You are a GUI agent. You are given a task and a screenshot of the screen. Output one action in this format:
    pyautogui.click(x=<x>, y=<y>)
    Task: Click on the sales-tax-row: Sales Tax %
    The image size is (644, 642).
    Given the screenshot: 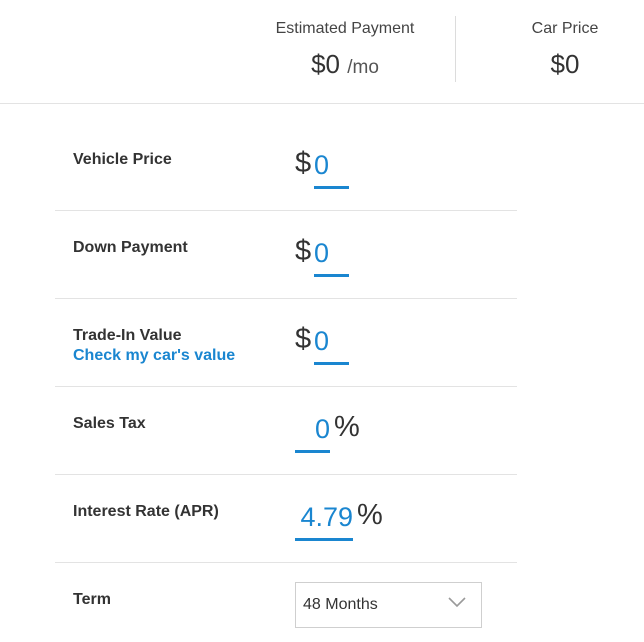 What is the action you would take?
    pyautogui.click(x=286, y=431)
    